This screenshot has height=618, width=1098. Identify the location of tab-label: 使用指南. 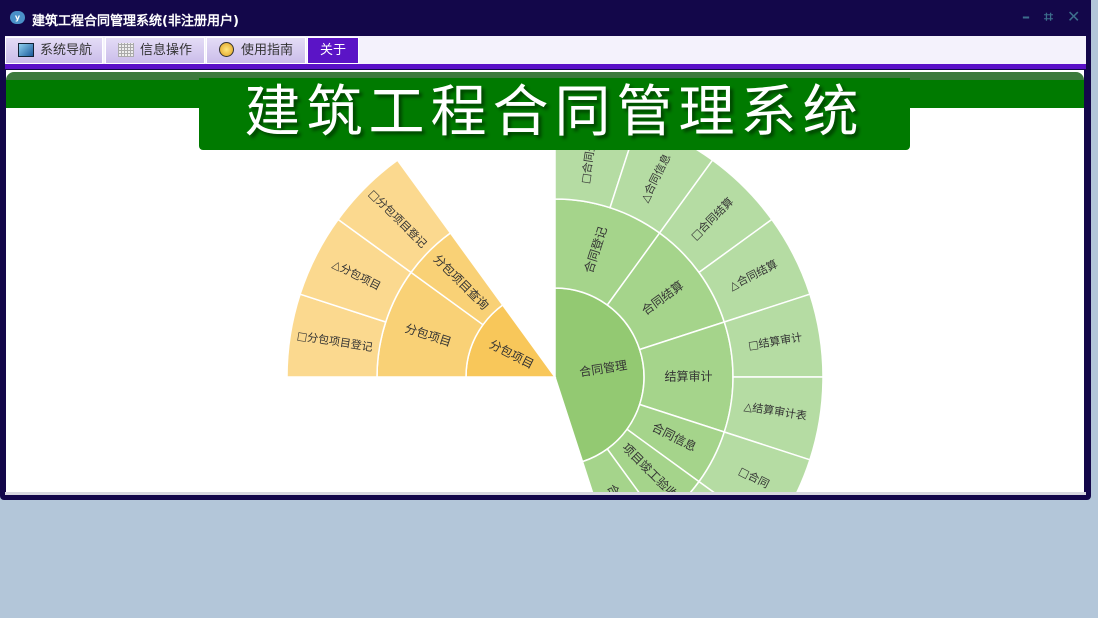
(267, 50).